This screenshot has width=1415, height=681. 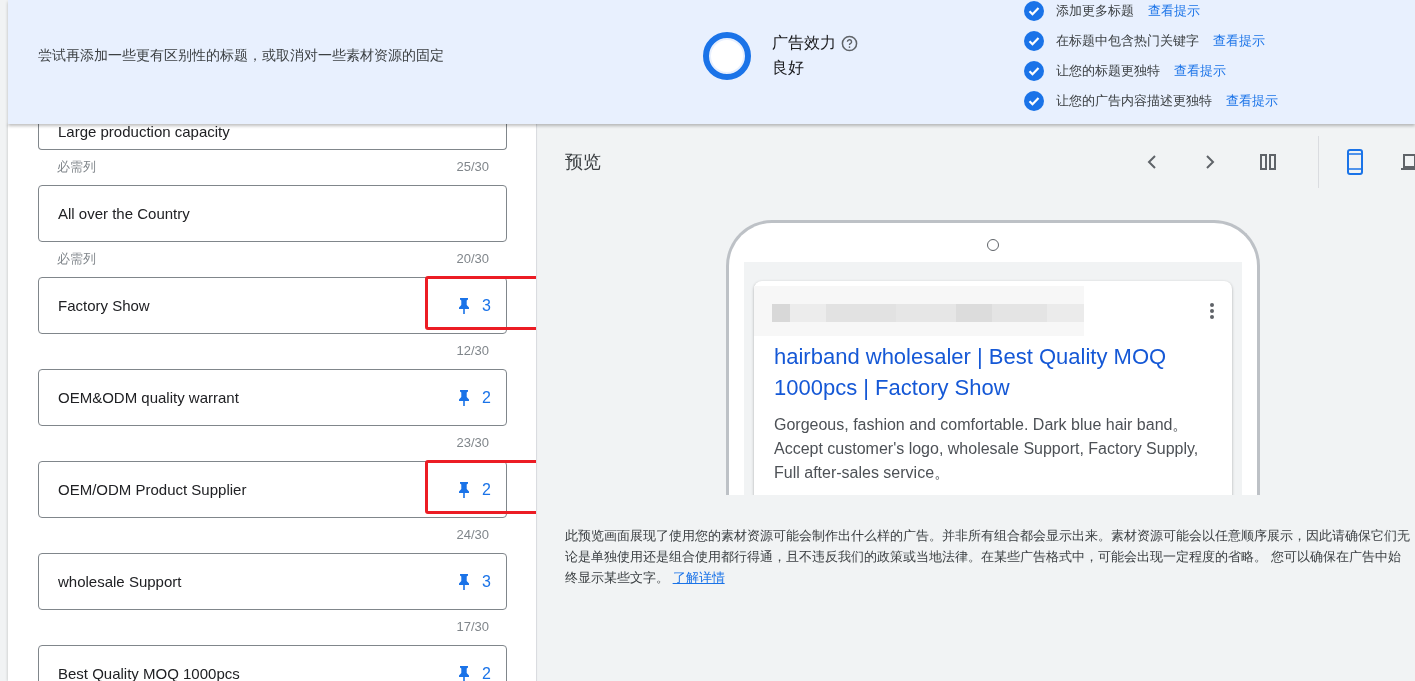 What do you see at coordinates (272, 581) in the screenshot?
I see `headline-field: wholesale Support 3` at bounding box center [272, 581].